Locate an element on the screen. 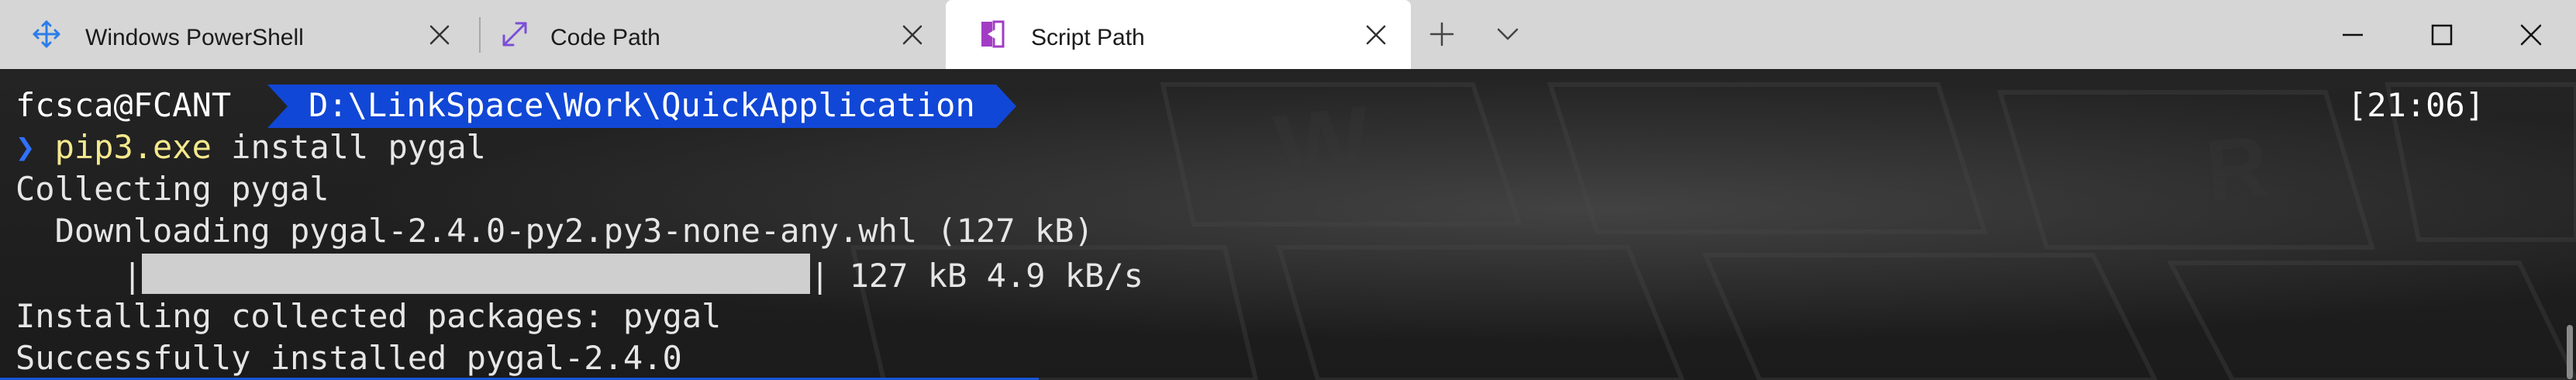 This screenshot has height=380, width=2576. output-collecting: Collecting pygal is located at coordinates (172, 189).